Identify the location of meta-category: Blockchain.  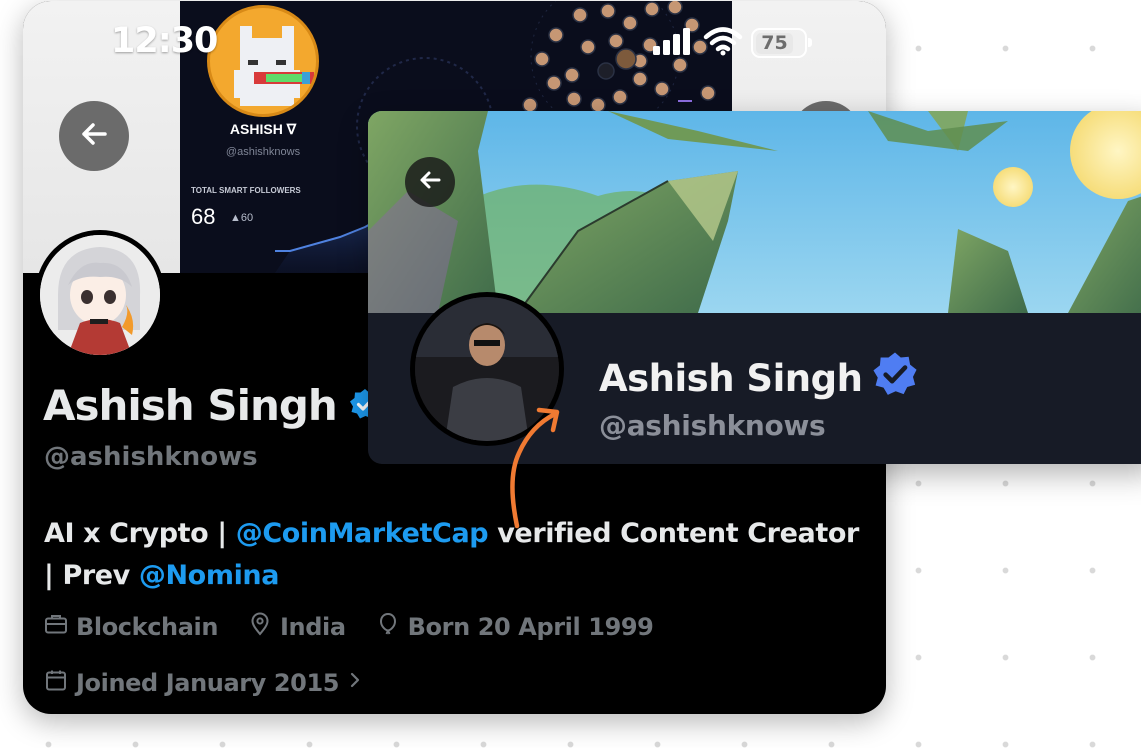
(131, 627).